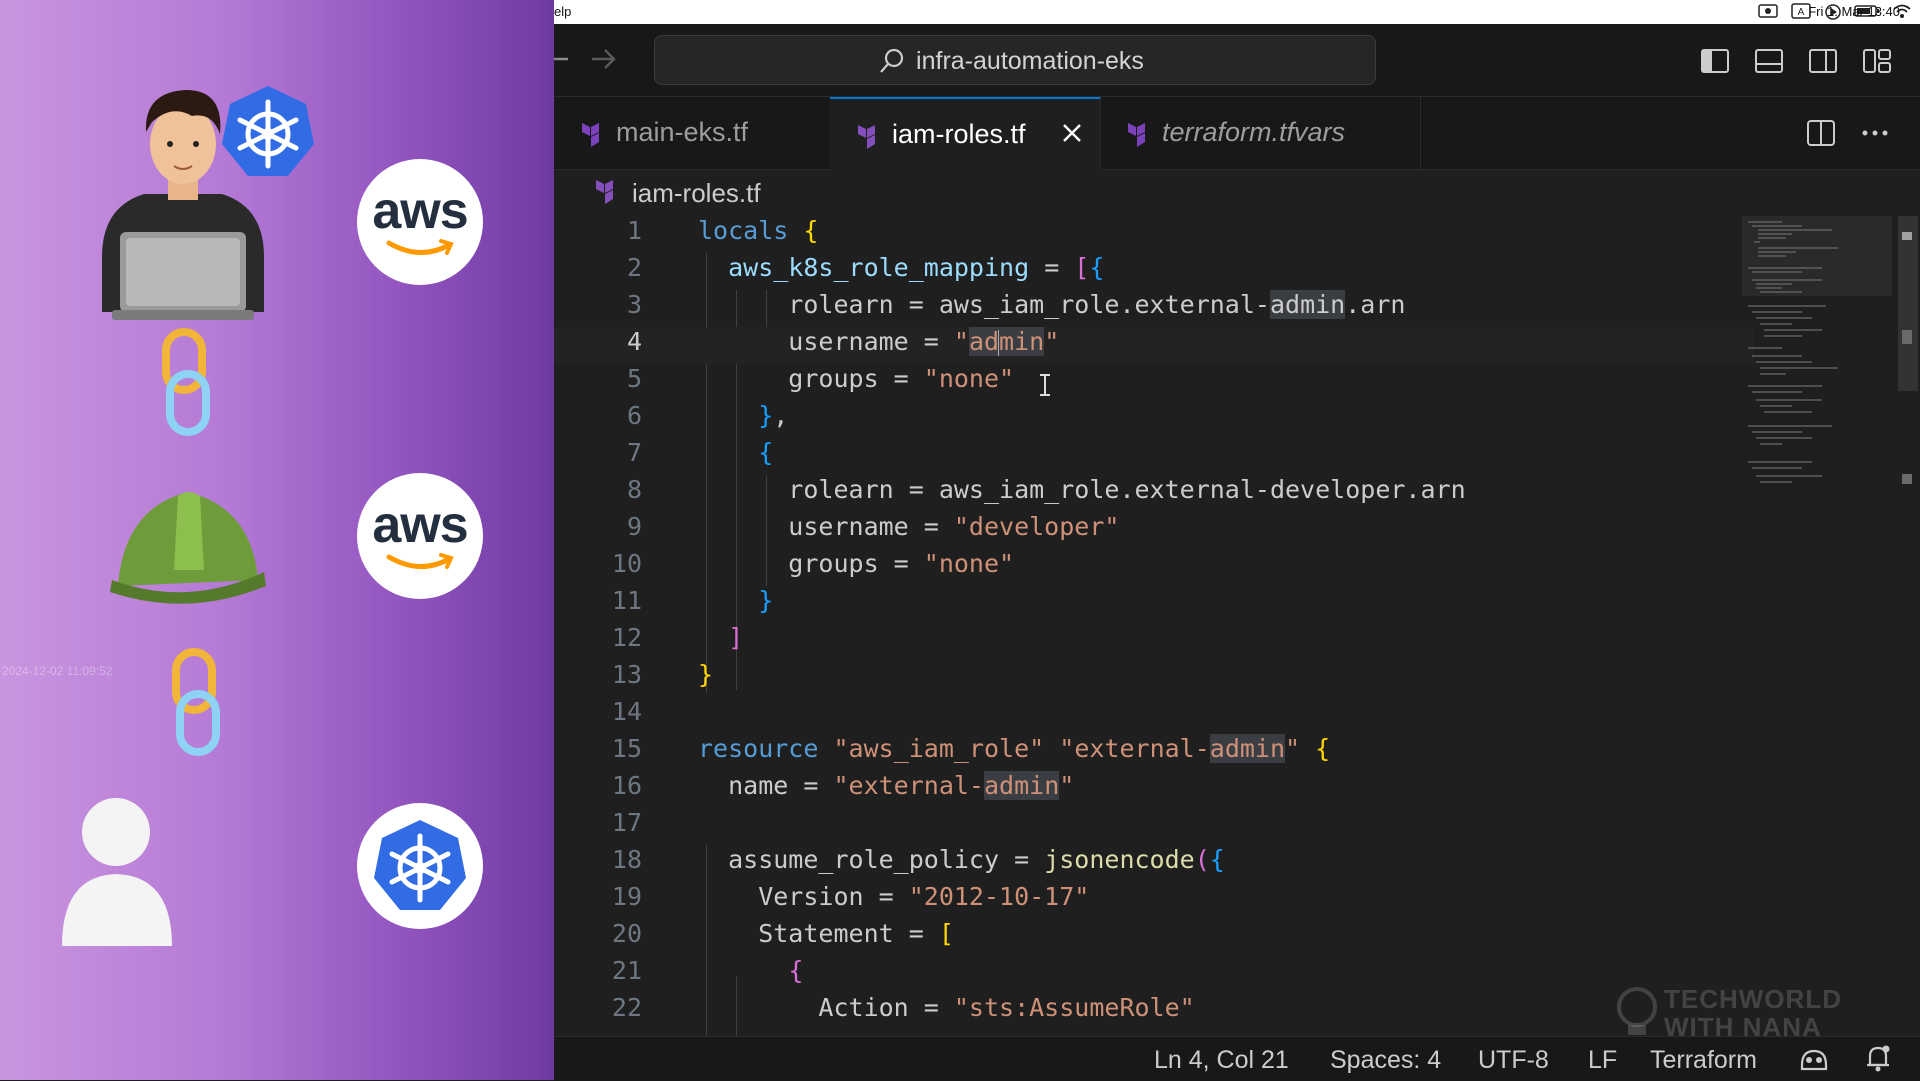 The width and height of the screenshot is (1920, 1081). Describe the element at coordinates (1154, 345) in the screenshot. I see `code-line: 4 username = "admin"` at that location.